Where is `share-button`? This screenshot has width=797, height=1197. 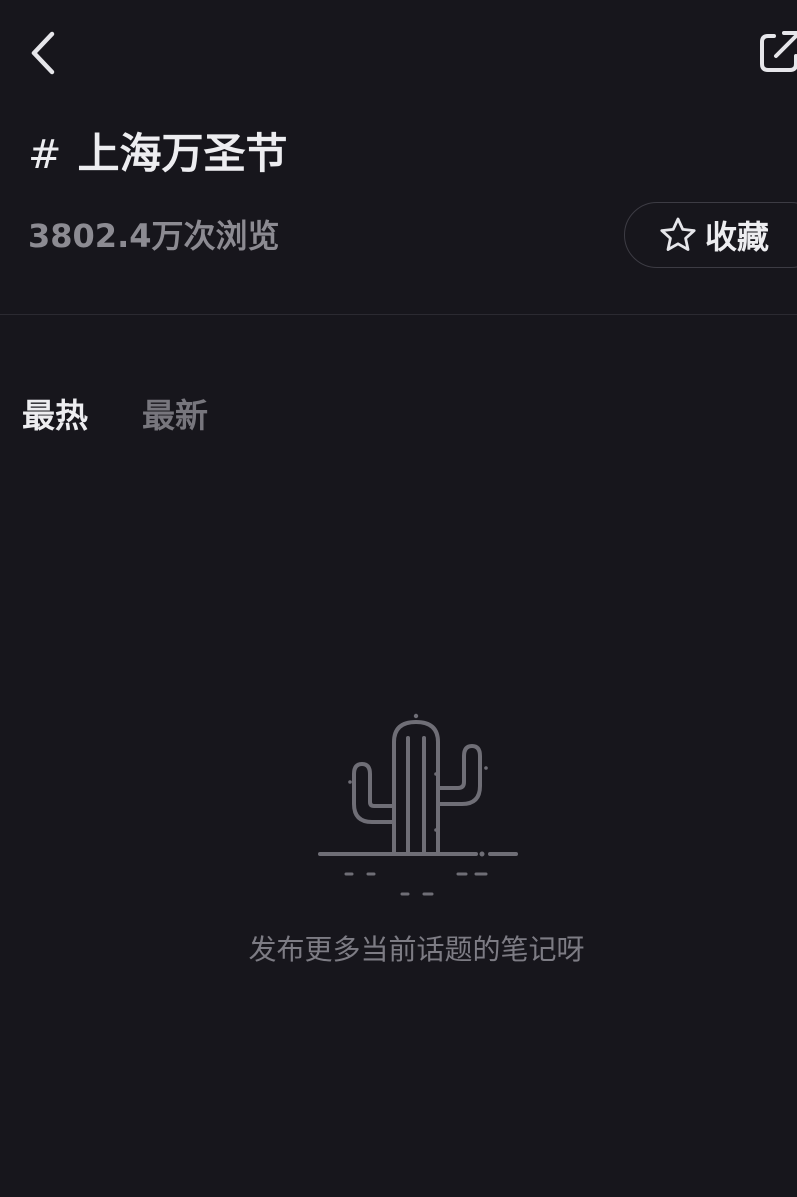
share-button is located at coordinates (774, 52).